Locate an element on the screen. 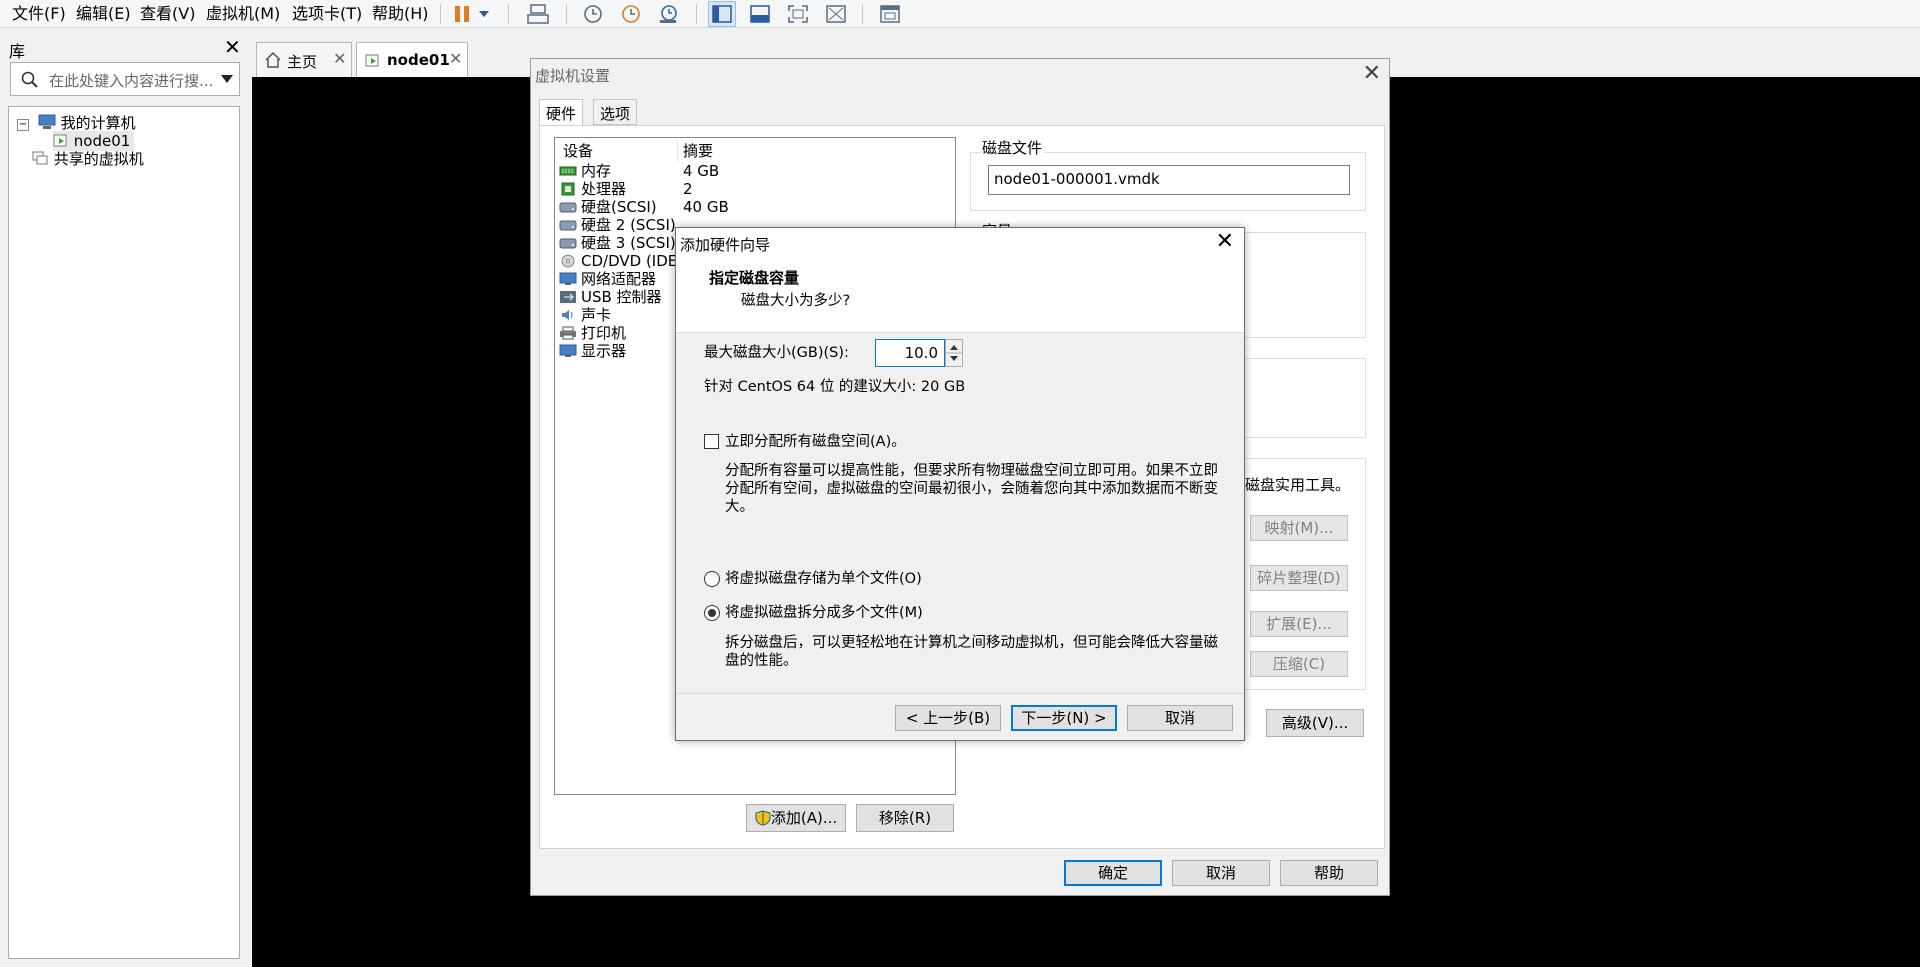  library-tree: − 我的计算机 node01 共享的虚拟机 is located at coordinates (124, 532).